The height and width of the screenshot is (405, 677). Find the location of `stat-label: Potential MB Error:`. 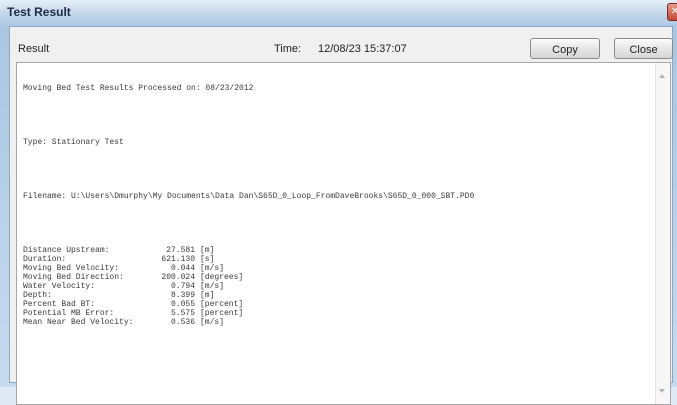

stat-label: Potential MB Error: is located at coordinates (69, 313).